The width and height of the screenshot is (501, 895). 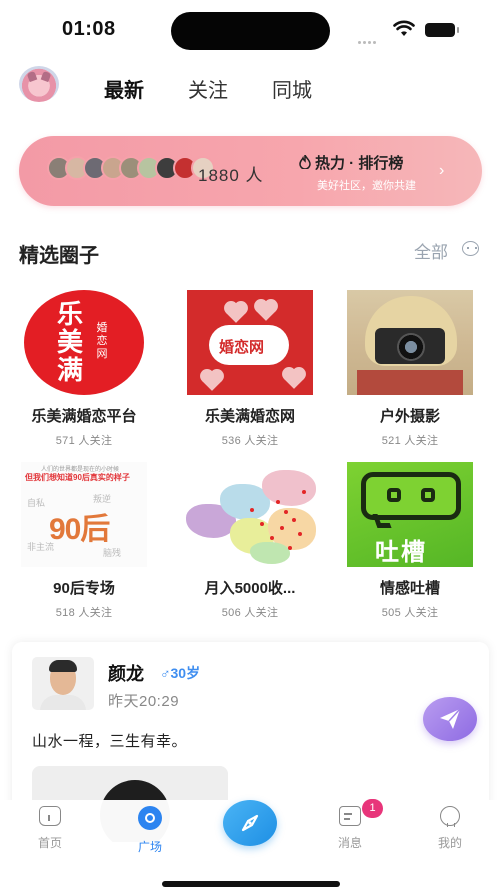 What do you see at coordinates (368, 40) in the screenshot?
I see `signal-icon` at bounding box center [368, 40].